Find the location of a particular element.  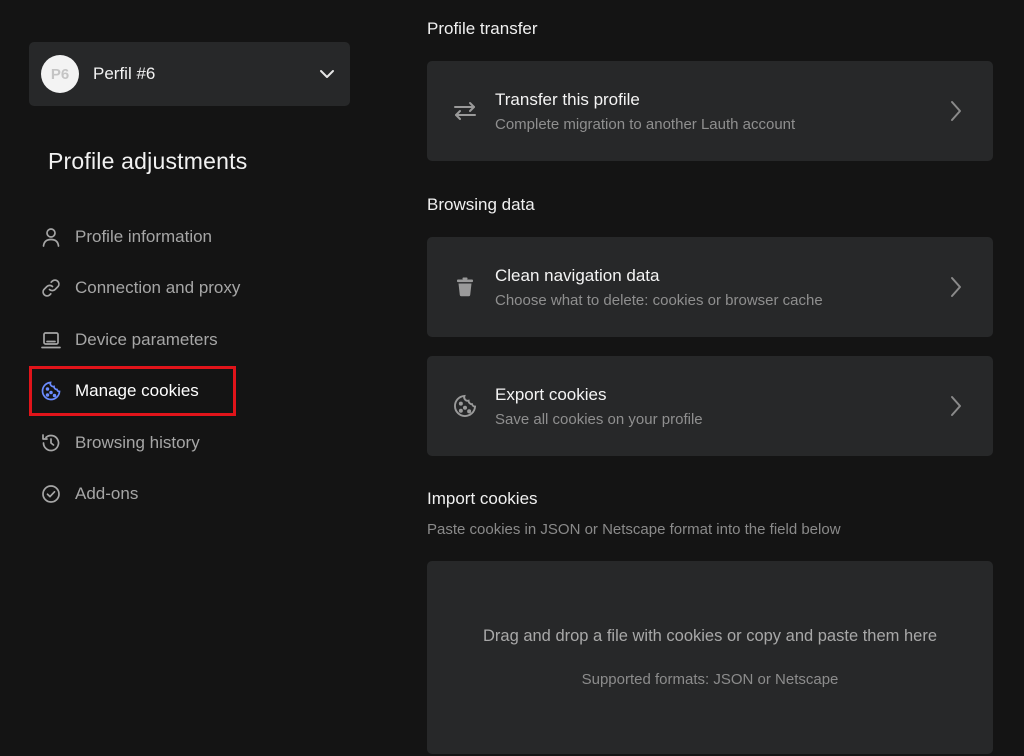

sidebar-title: Profile adjustments is located at coordinates (148, 161).